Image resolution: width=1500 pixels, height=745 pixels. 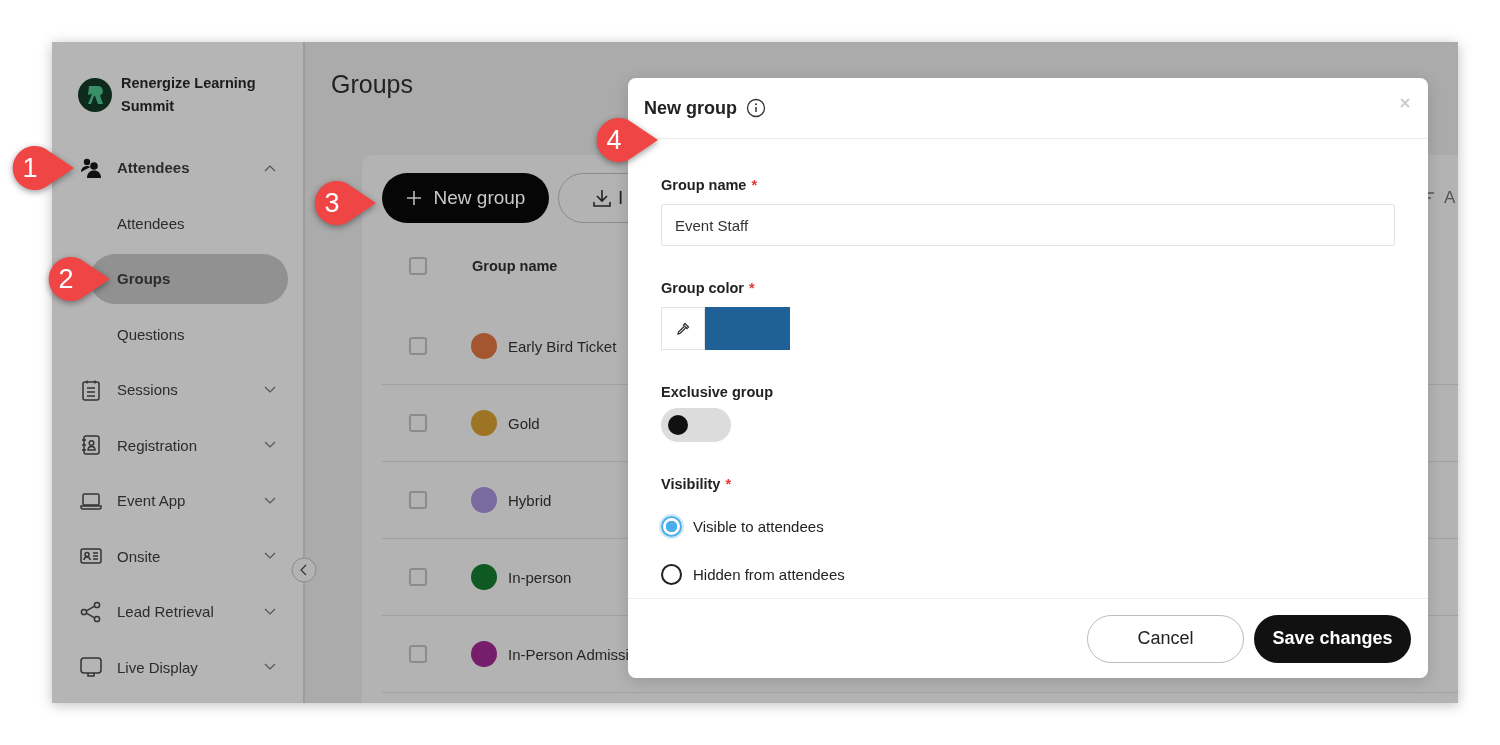 What do you see at coordinates (189, 95) in the screenshot?
I see `event-name: Renergize Learning Summit` at bounding box center [189, 95].